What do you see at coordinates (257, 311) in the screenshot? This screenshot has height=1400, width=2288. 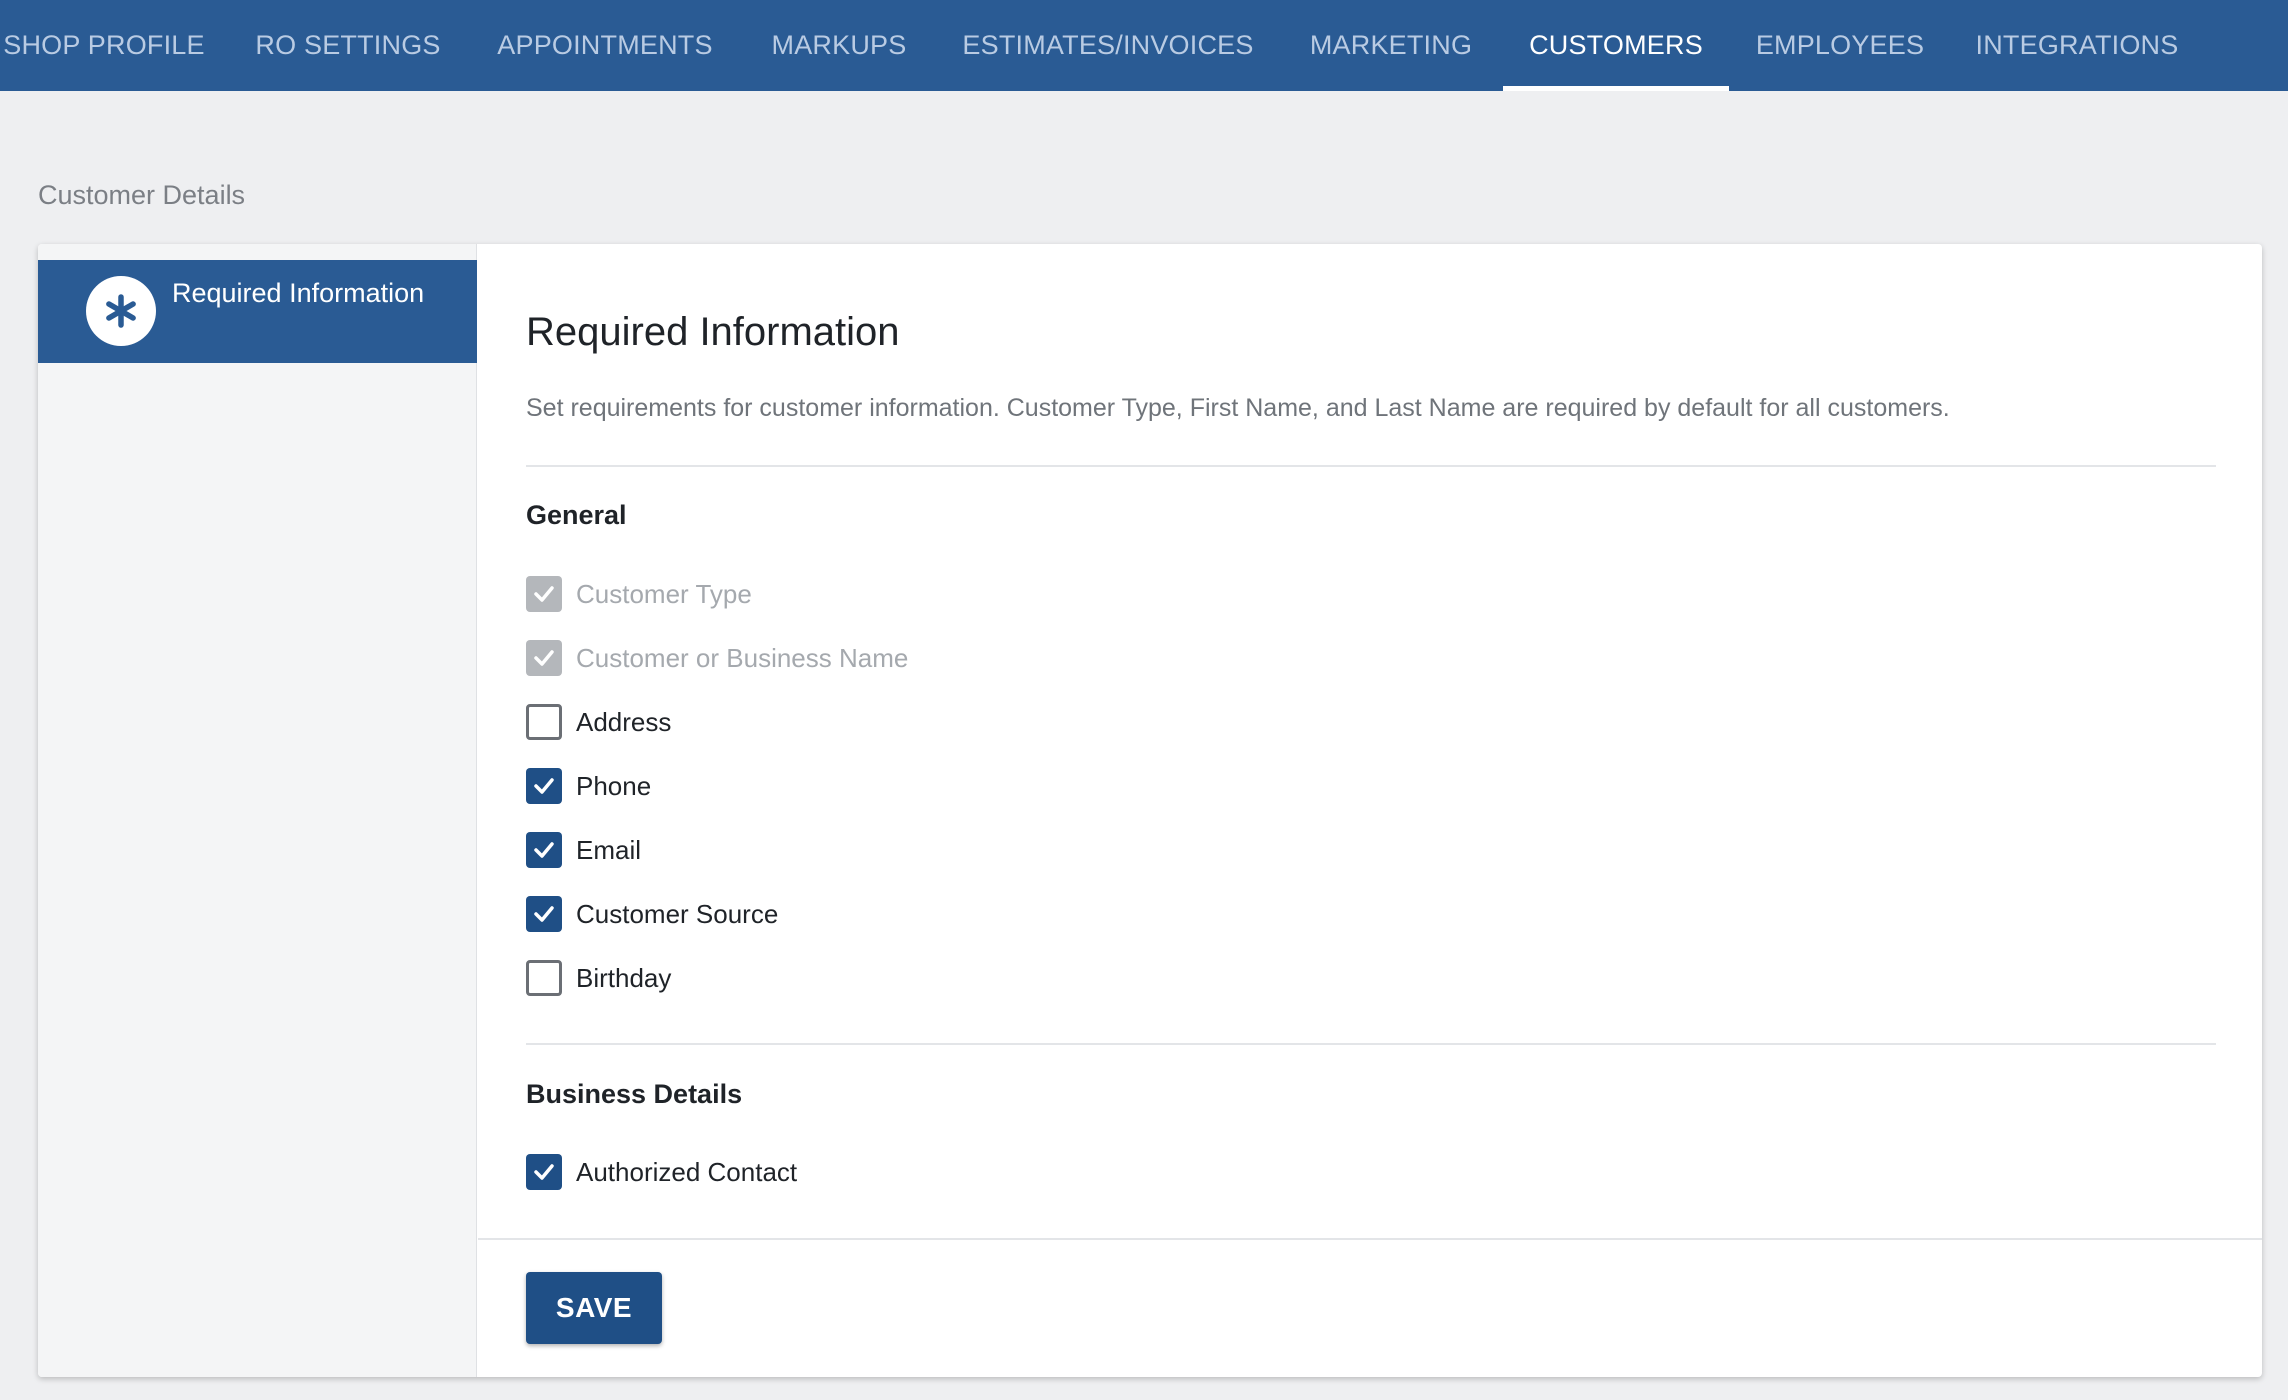 I see `sidebar-item-required-information: Required Information` at bounding box center [257, 311].